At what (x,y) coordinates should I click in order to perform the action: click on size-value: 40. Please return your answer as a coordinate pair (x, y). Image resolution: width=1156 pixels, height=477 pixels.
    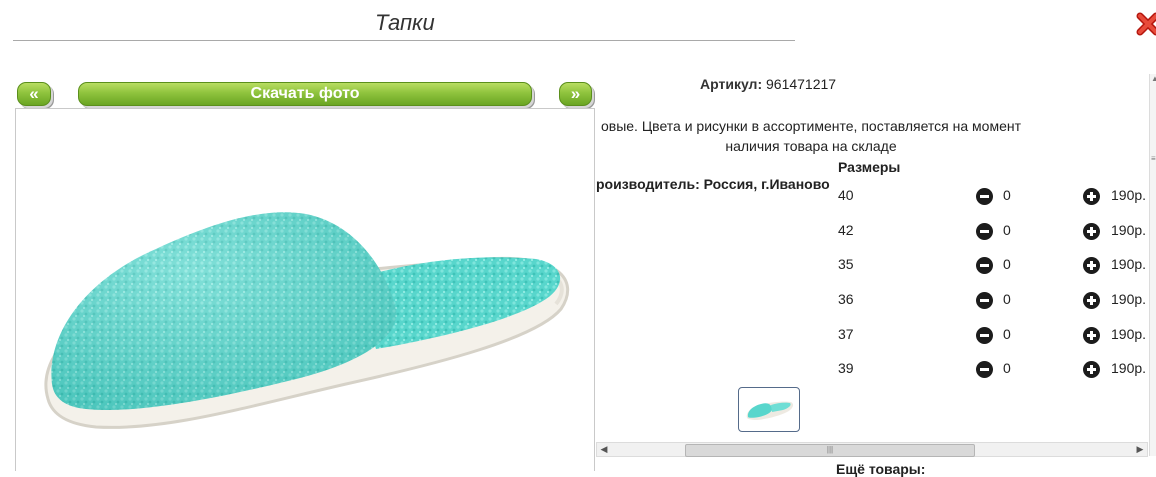
    Looking at the image, I should click on (846, 195).